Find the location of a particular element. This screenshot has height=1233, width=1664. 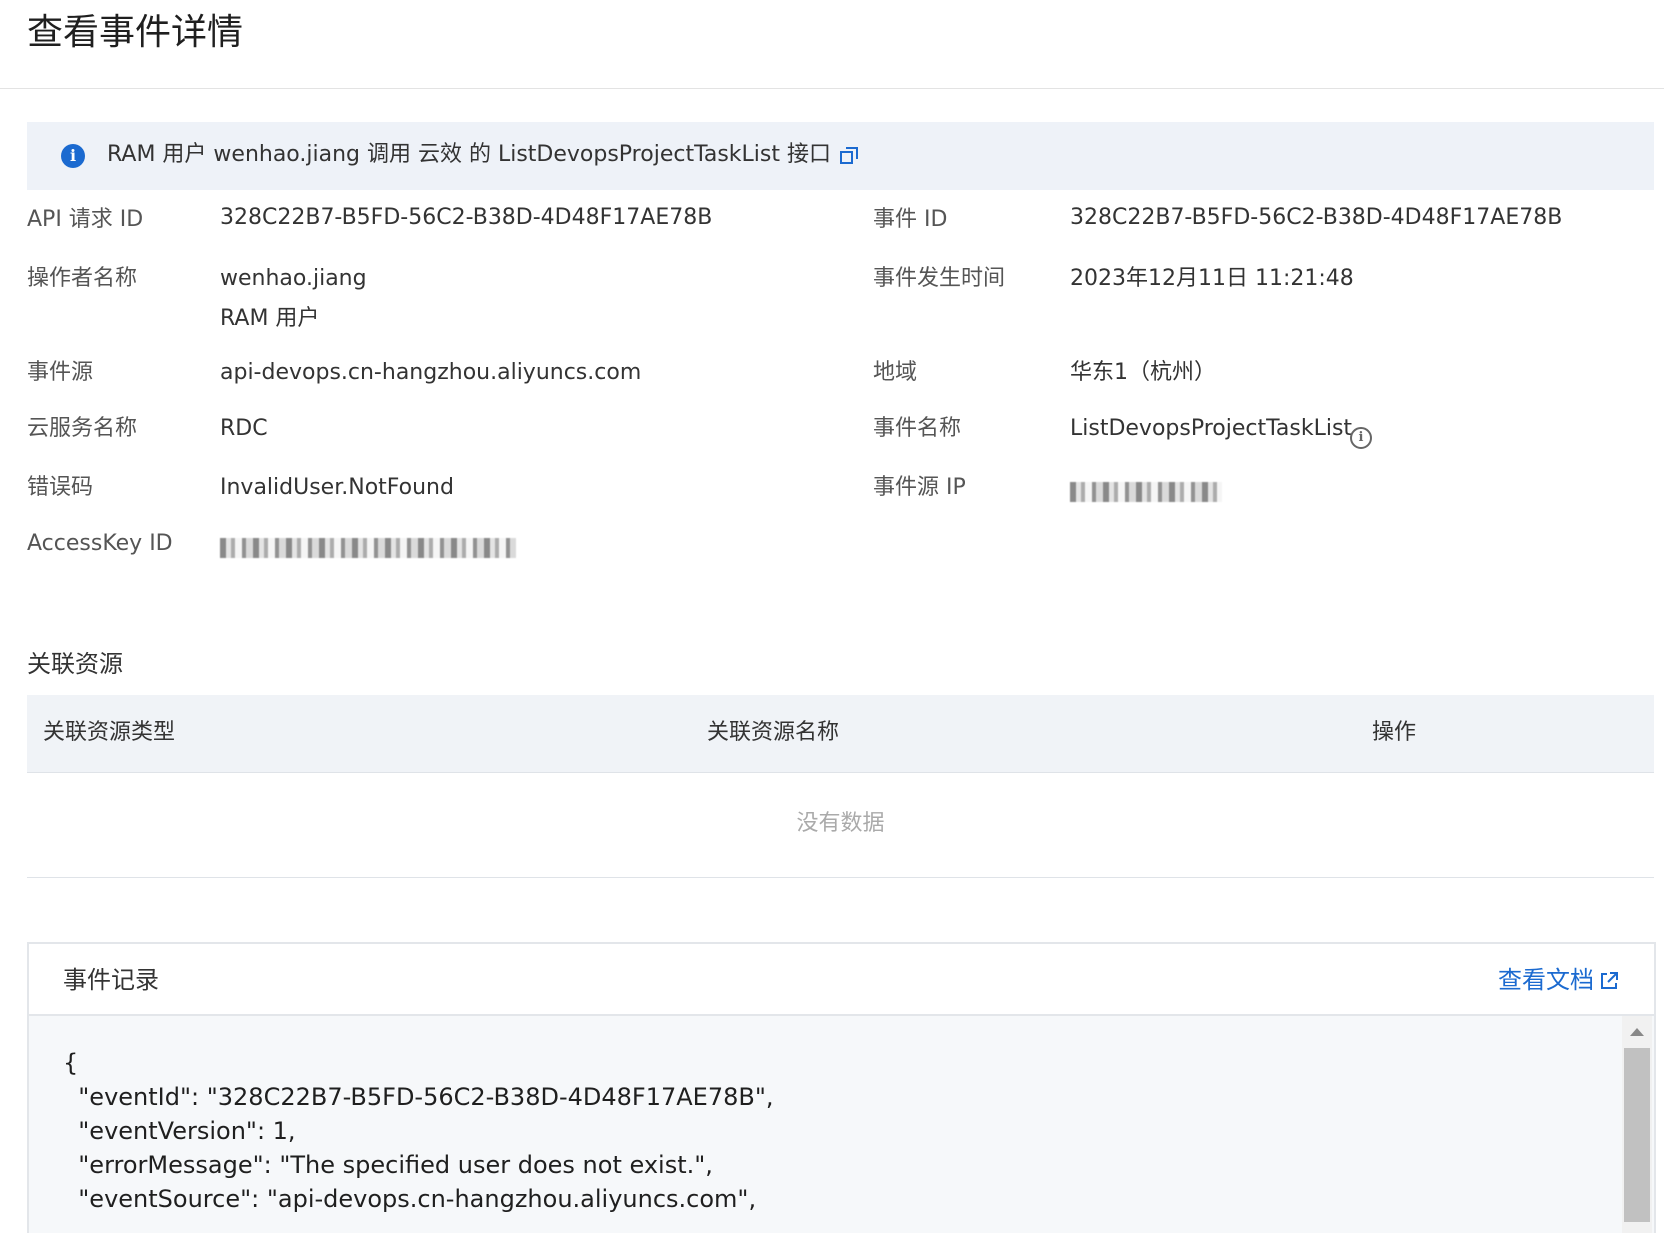

event-source-label: 事件源 is located at coordinates (60, 372).